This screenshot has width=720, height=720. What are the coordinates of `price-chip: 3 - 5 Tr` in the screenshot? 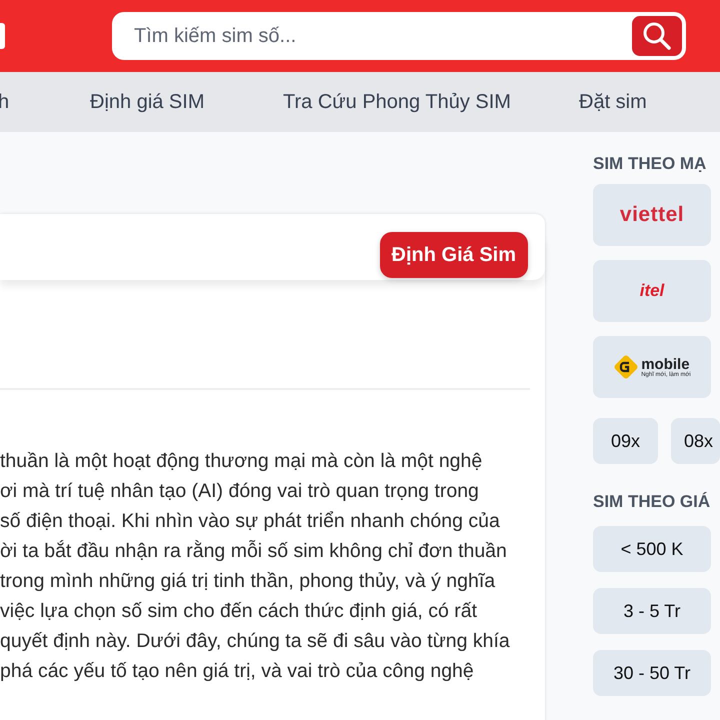 It's located at (652, 611).